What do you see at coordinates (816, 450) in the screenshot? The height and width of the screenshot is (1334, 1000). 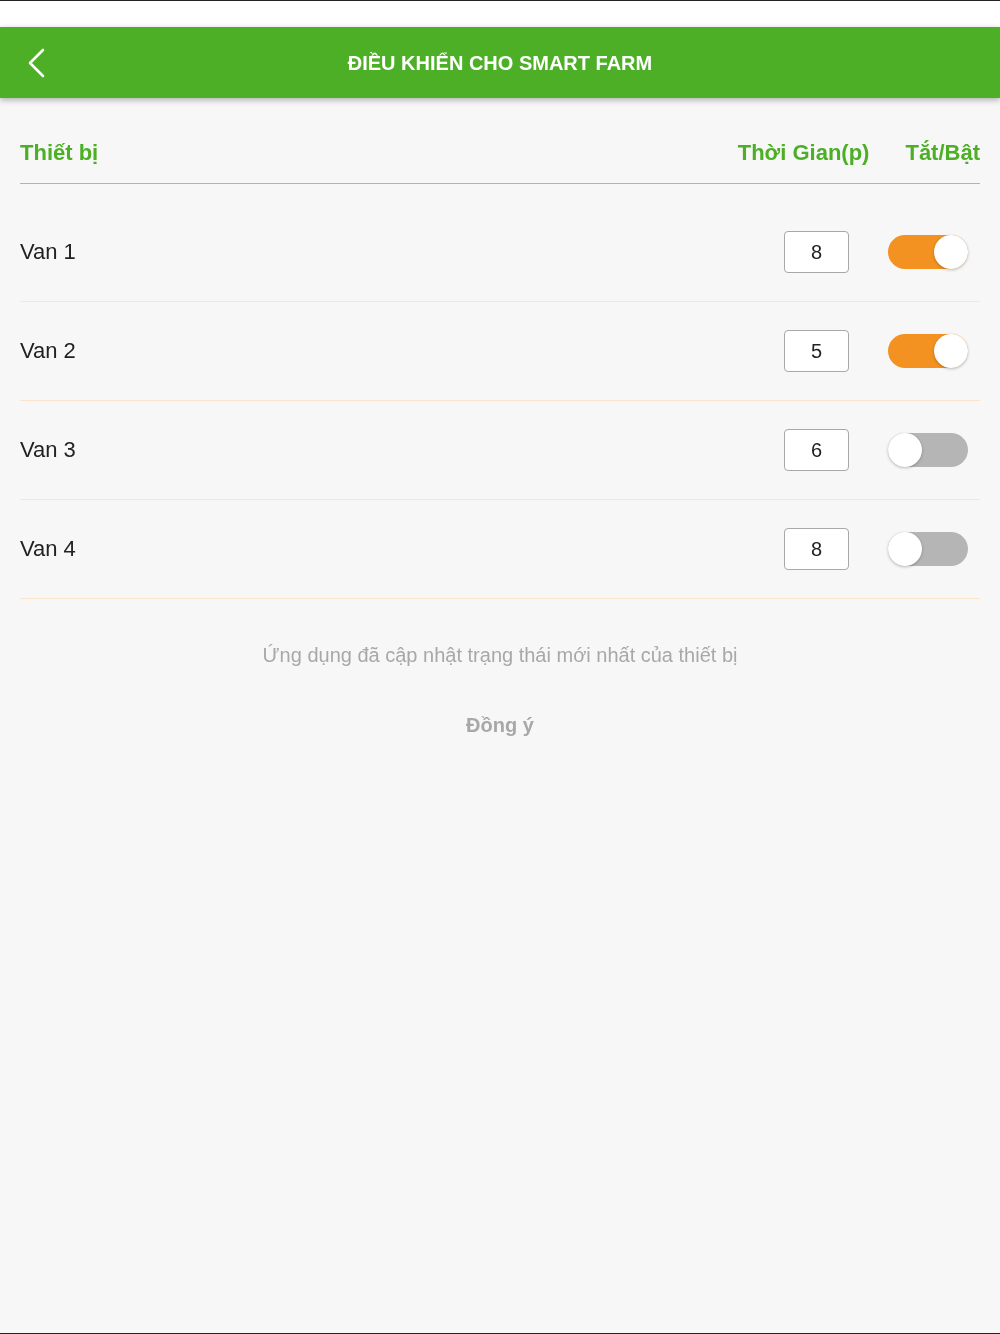 I see `time-input: 6` at bounding box center [816, 450].